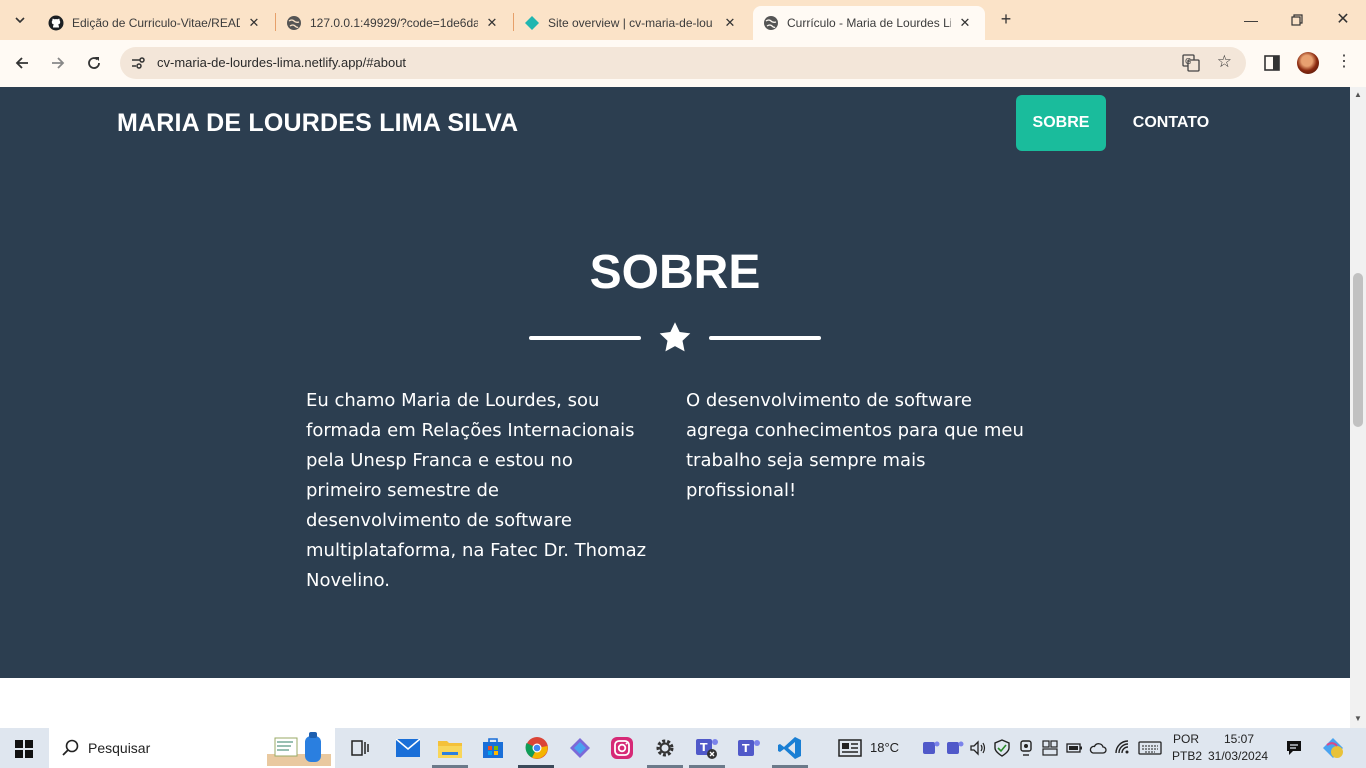  I want to click on vscode-icon, so click(790, 748).